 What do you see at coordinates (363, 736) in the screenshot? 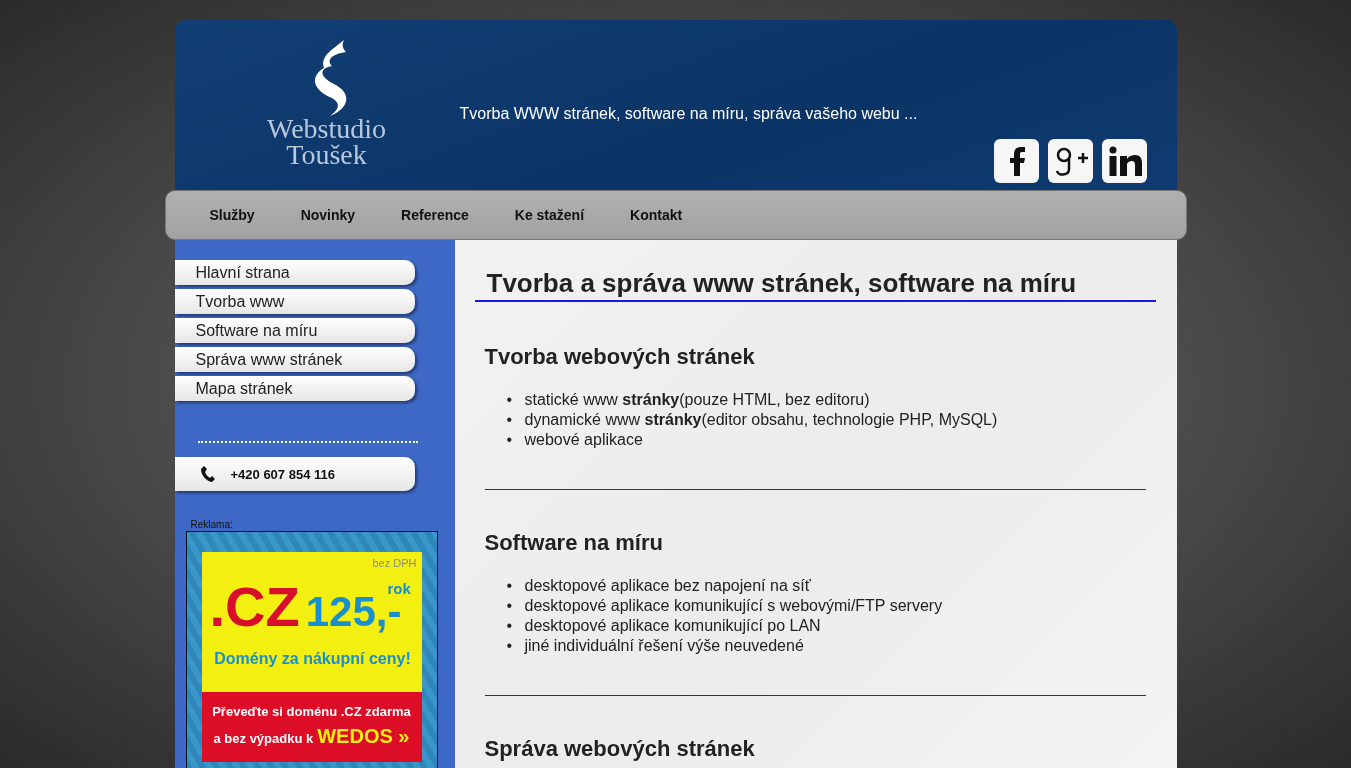
I see `brand-text: WEDOS »` at bounding box center [363, 736].